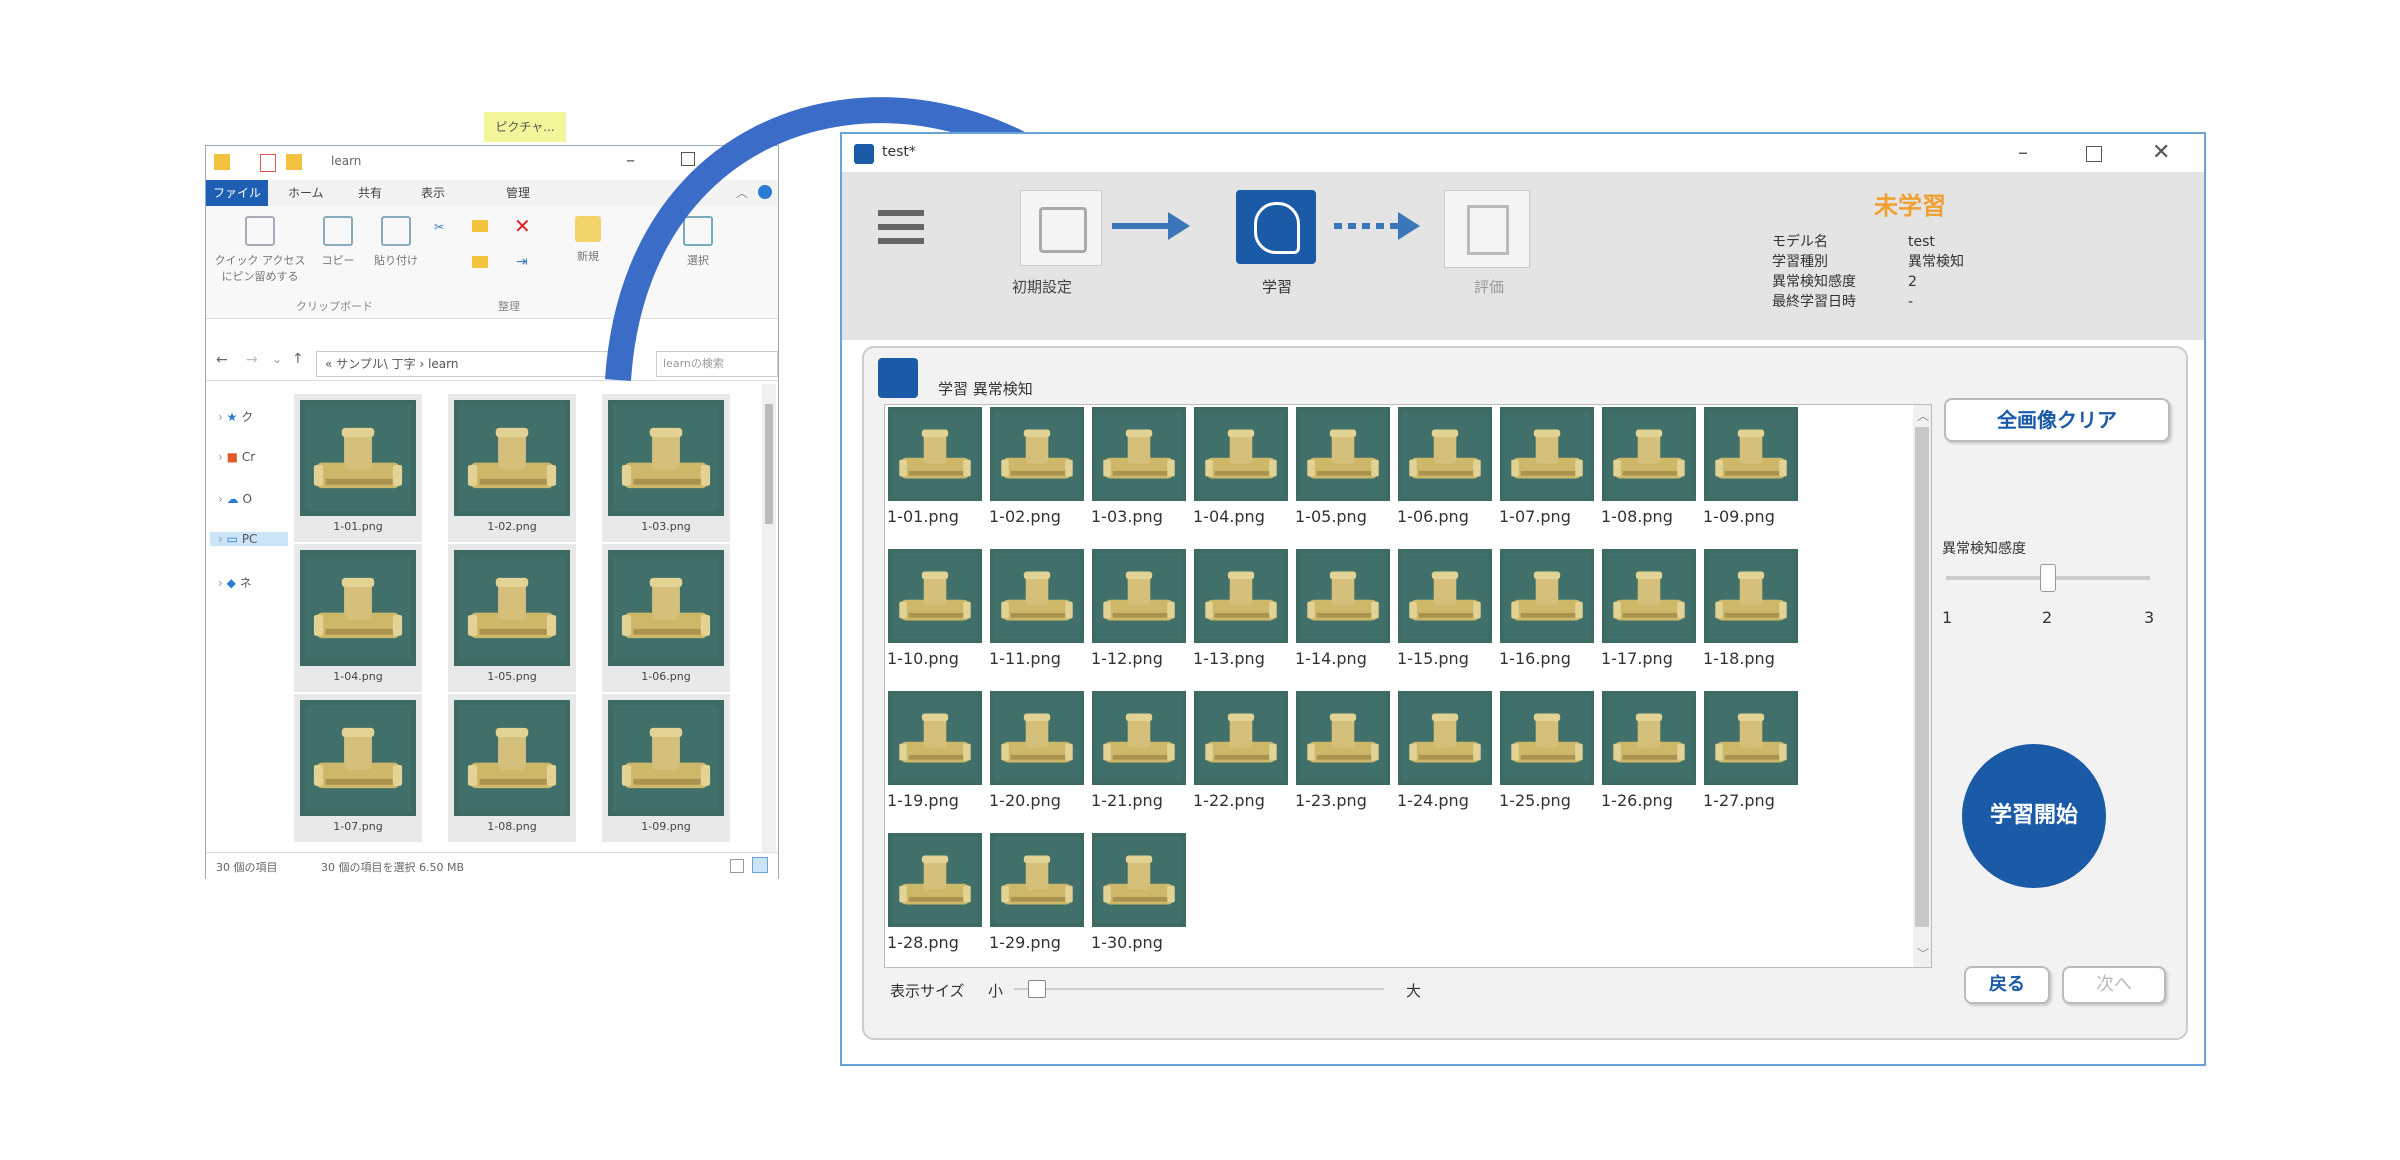 This screenshot has height=1160, width=2400. I want to click on image-tile: 1-04.png, so click(1243, 472).